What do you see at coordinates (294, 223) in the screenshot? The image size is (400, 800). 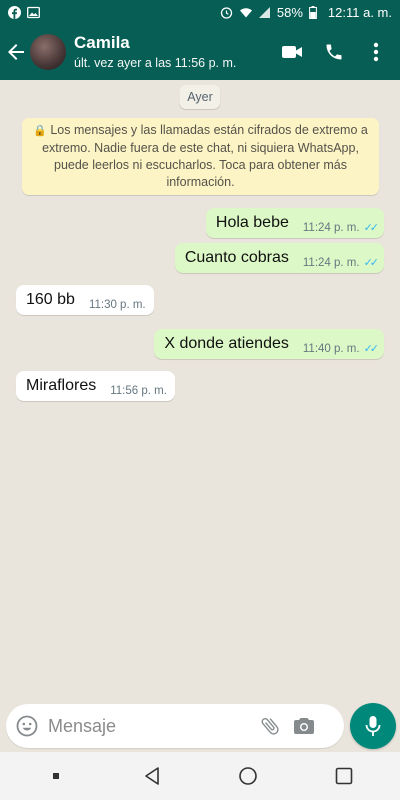 I see `message-outgoing: Hola bebe 11:24 p. m. ✓✓` at bounding box center [294, 223].